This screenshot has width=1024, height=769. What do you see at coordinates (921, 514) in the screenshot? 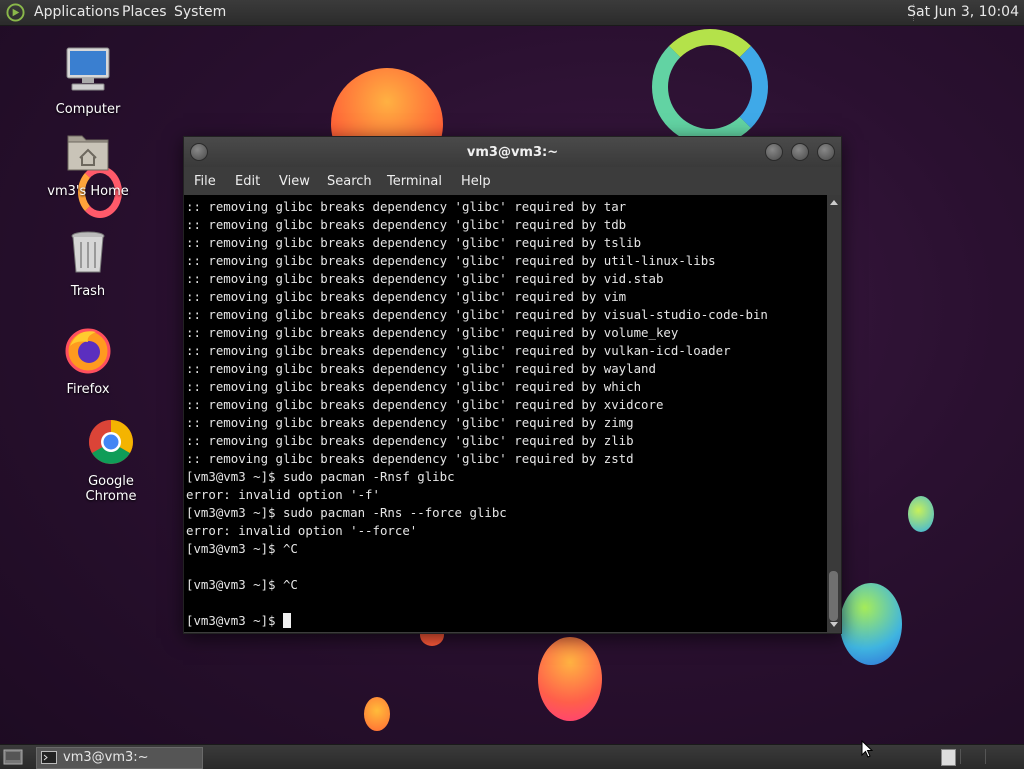
I see `wallpaper-teal-blob` at bounding box center [921, 514].